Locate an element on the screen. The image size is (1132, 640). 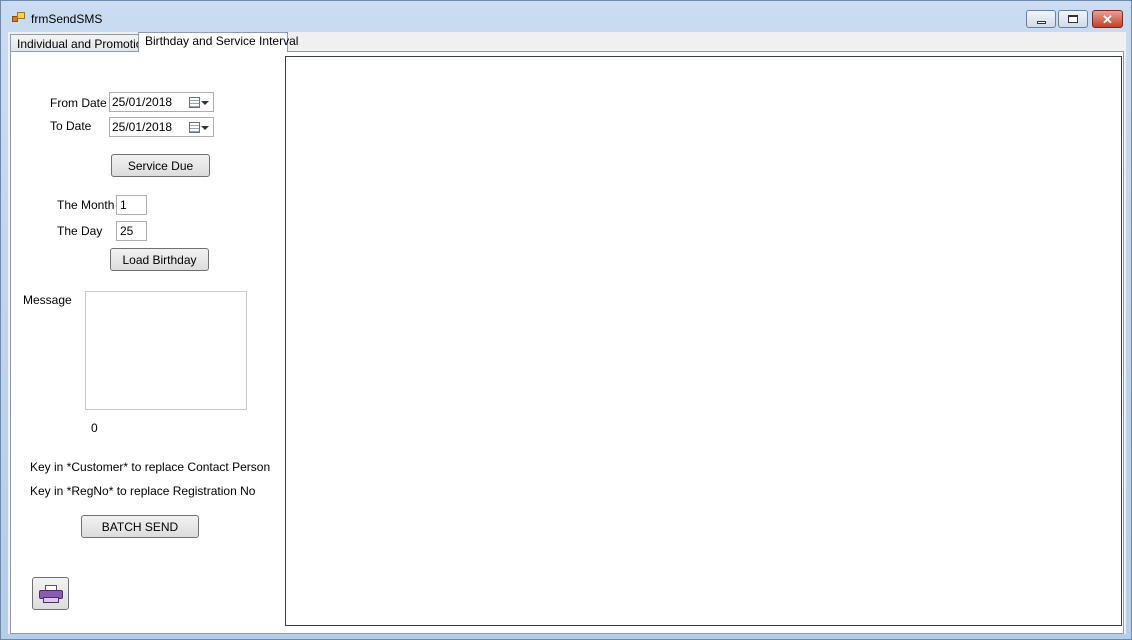
print-button is located at coordinates (50, 593).